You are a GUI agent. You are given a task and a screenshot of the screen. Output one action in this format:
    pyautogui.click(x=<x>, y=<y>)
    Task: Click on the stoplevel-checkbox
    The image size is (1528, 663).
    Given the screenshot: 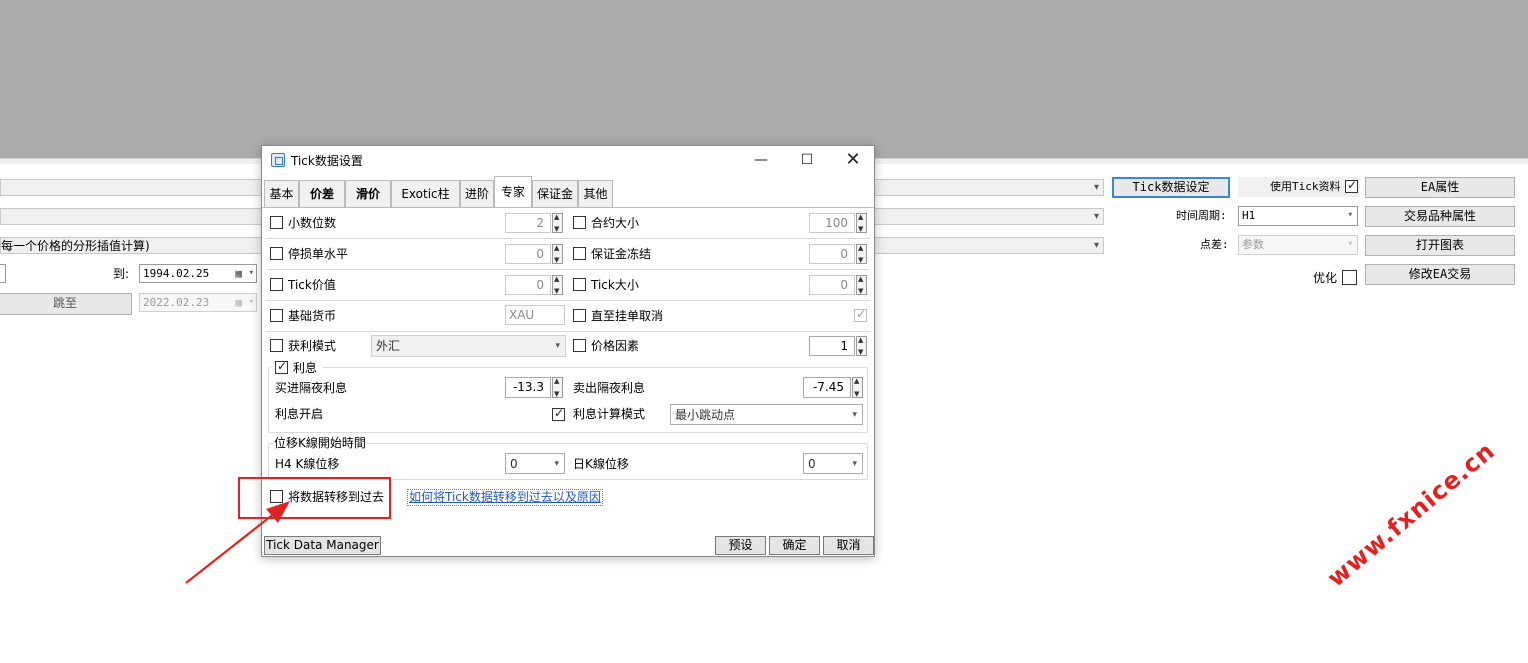 What is the action you would take?
    pyautogui.click(x=276, y=253)
    